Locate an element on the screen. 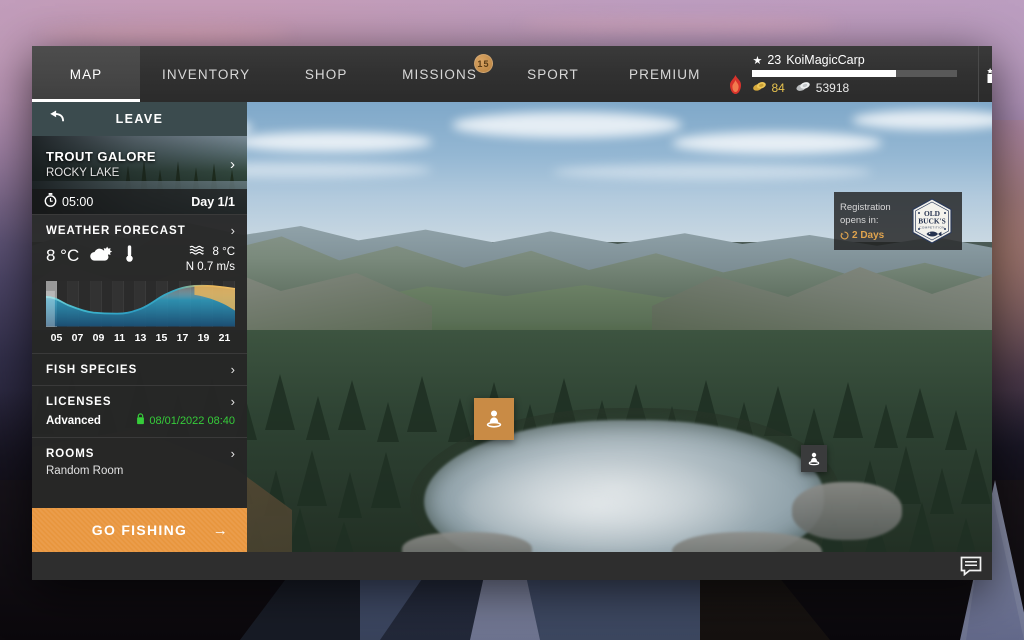  player-info: ★ 23 KoiMagicCarp 84 53918 is located at coordinates (863, 74).